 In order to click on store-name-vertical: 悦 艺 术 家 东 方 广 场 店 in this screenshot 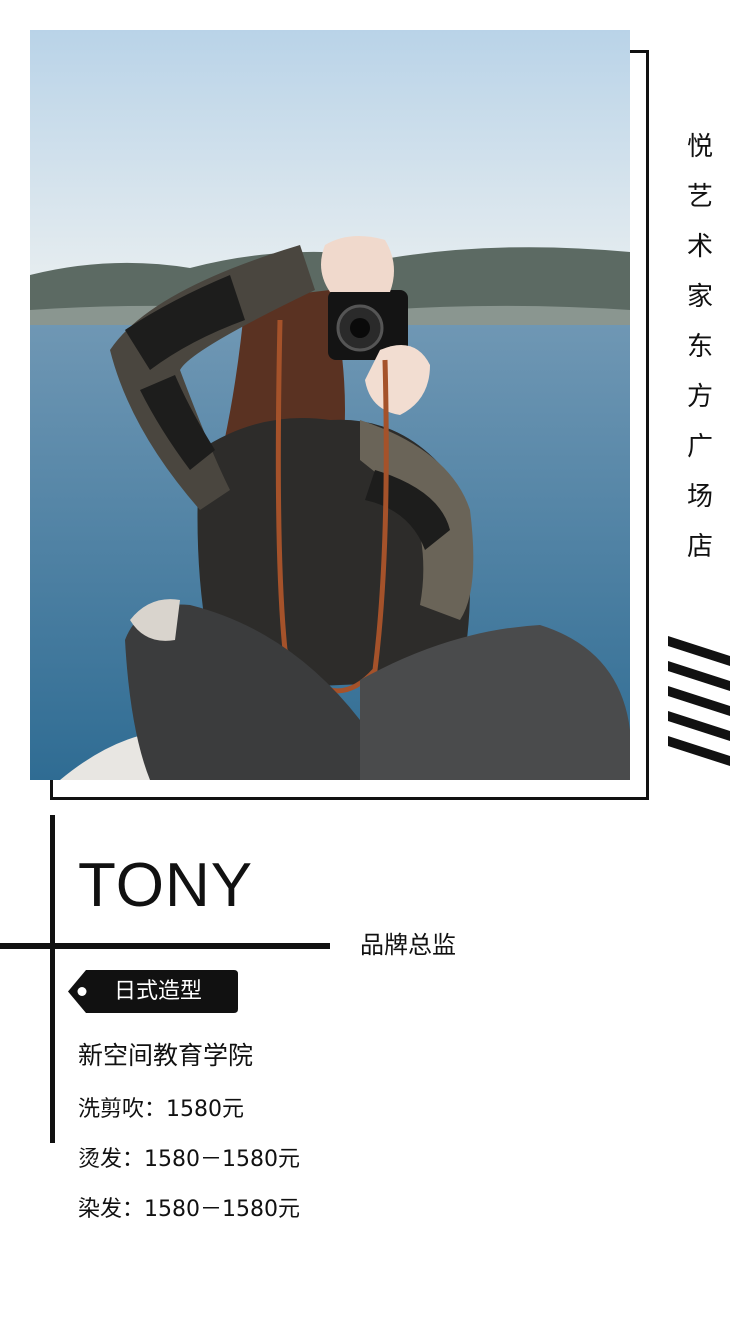, I will do `click(700, 347)`.